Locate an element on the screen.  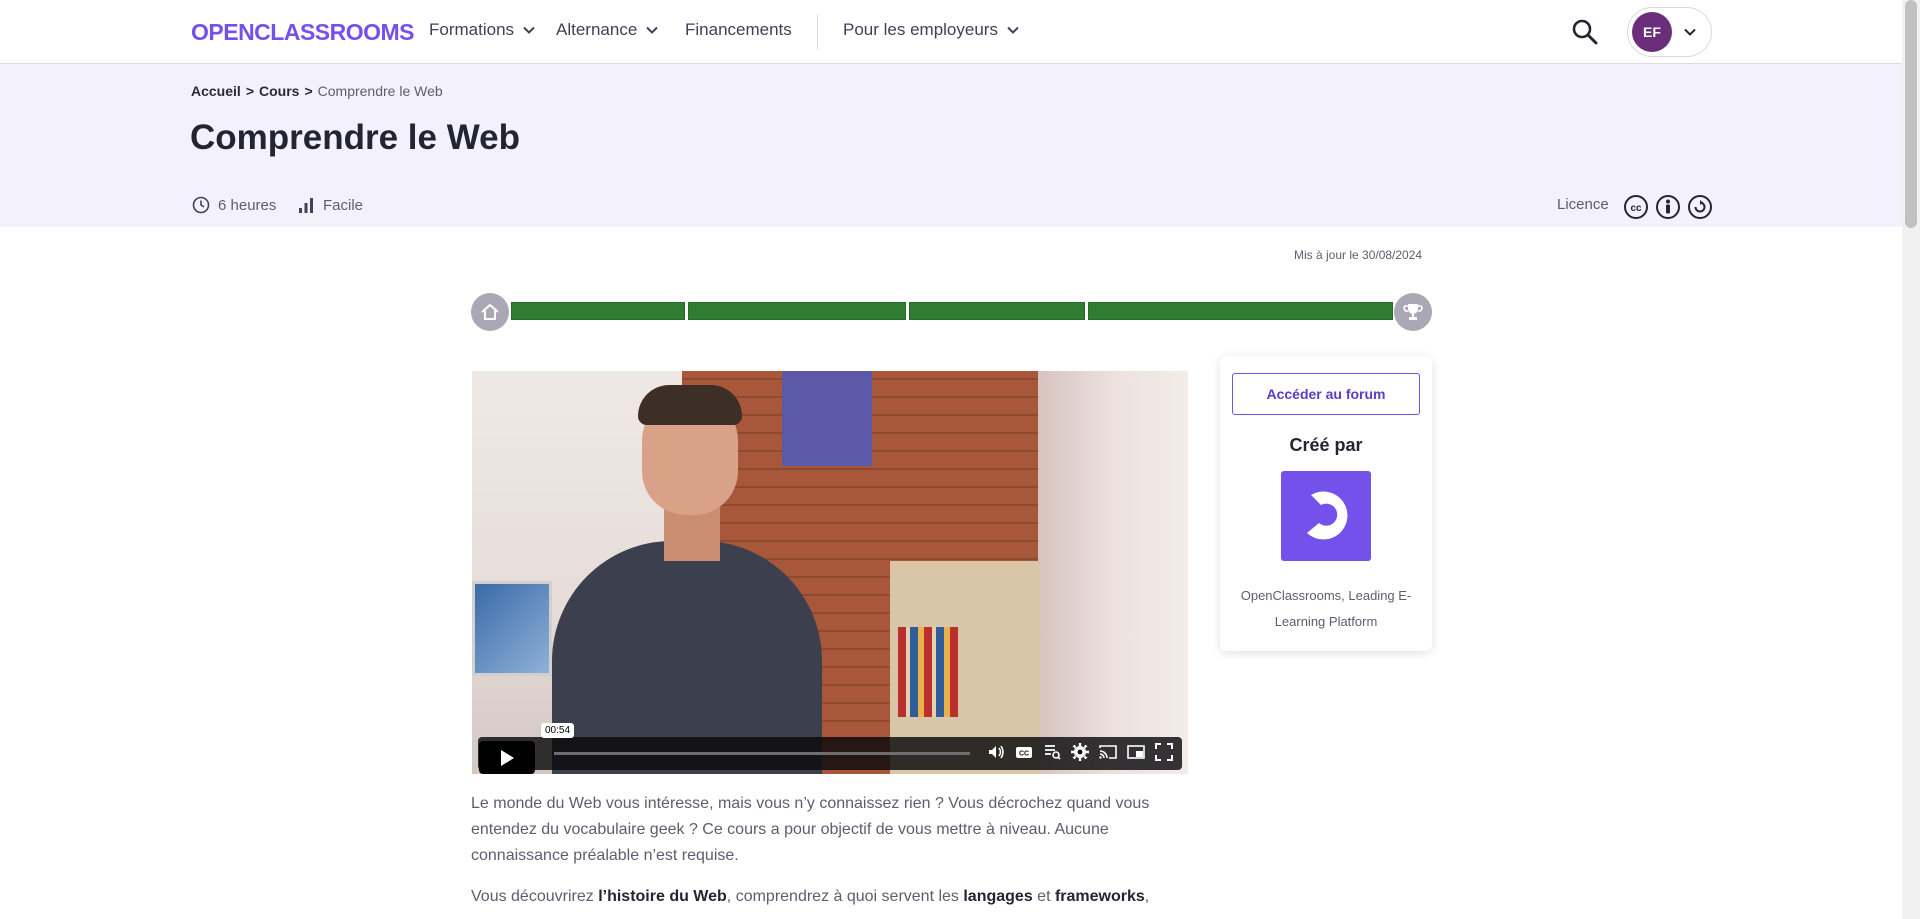
openclassrooms-symbol-icon is located at coordinates (1327, 515).